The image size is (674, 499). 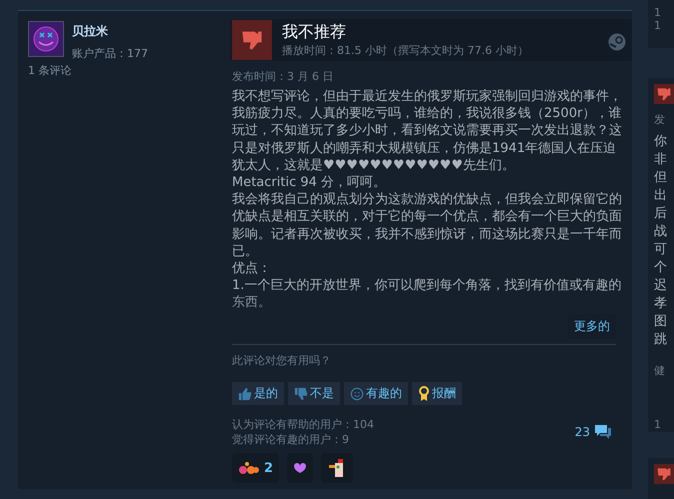 I want to click on steam-logo-icon, so click(x=617, y=42).